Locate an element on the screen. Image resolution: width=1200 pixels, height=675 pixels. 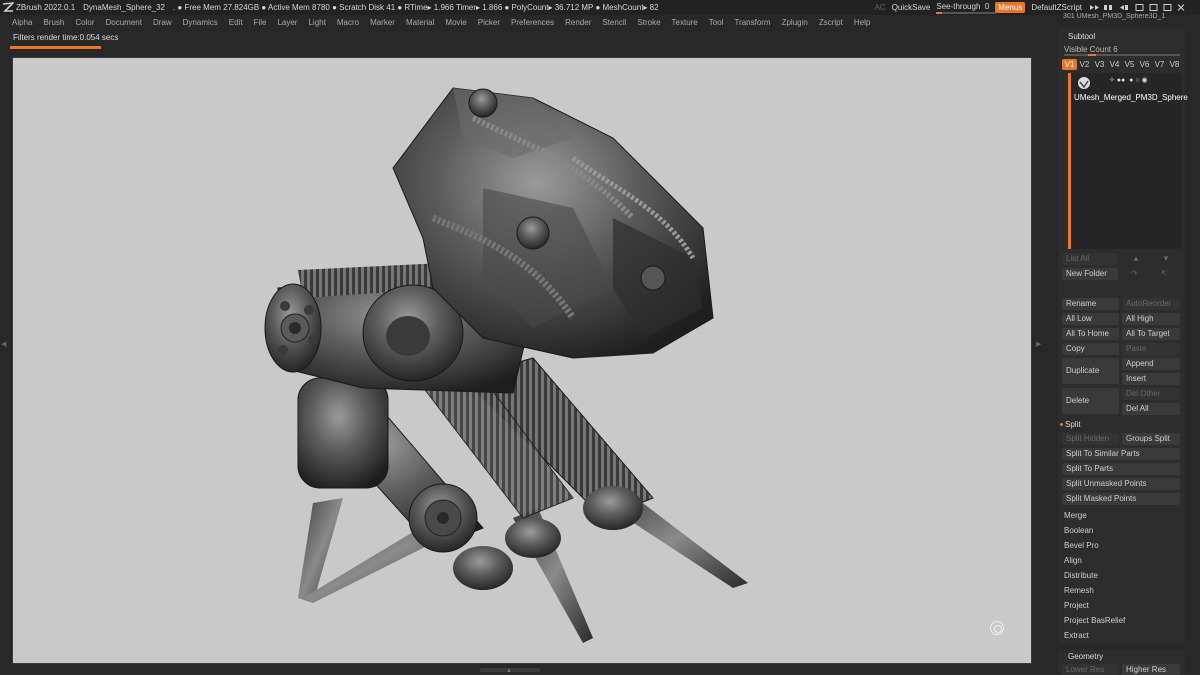
menu-material: Material is located at coordinates (420, 22).